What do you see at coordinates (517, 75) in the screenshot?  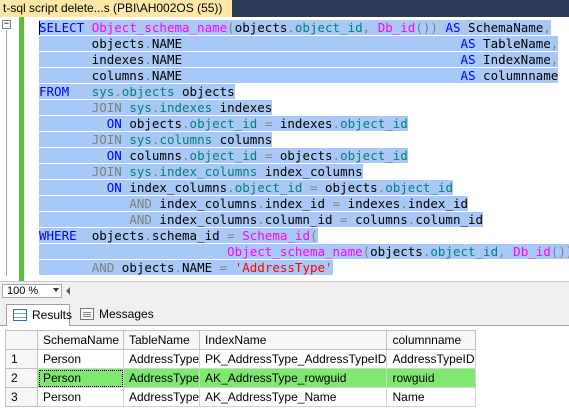 I see `code-token: columnname` at bounding box center [517, 75].